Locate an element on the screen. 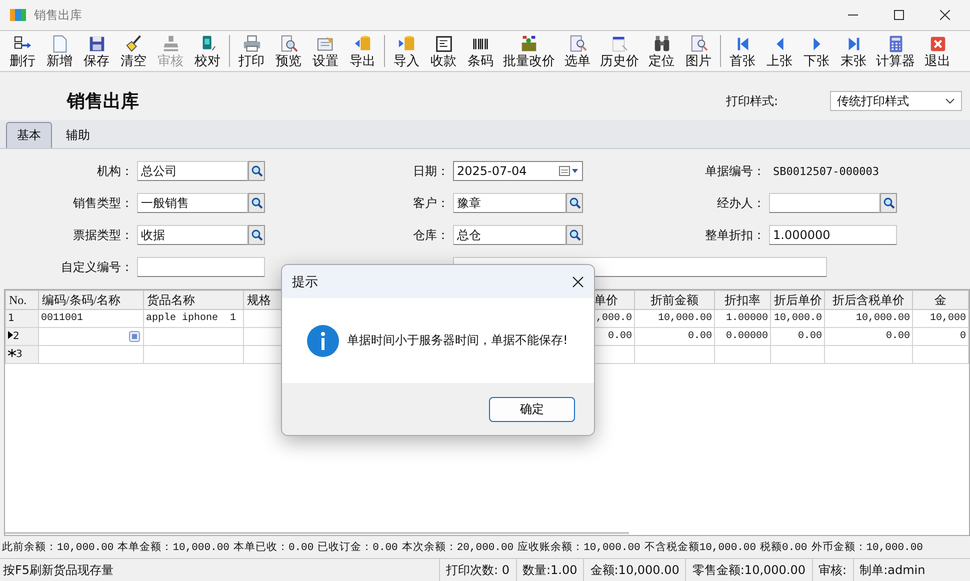 The image size is (970, 581). column-header: No. is located at coordinates (22, 300).